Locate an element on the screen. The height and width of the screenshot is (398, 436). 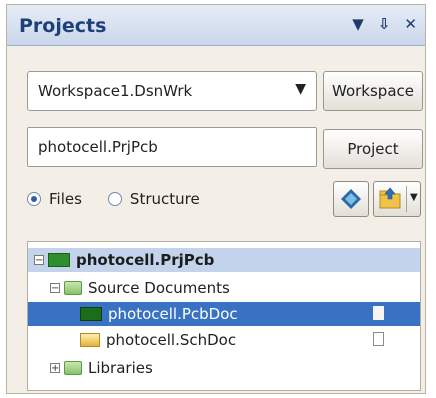
refresh-projects-button is located at coordinates (351, 199).